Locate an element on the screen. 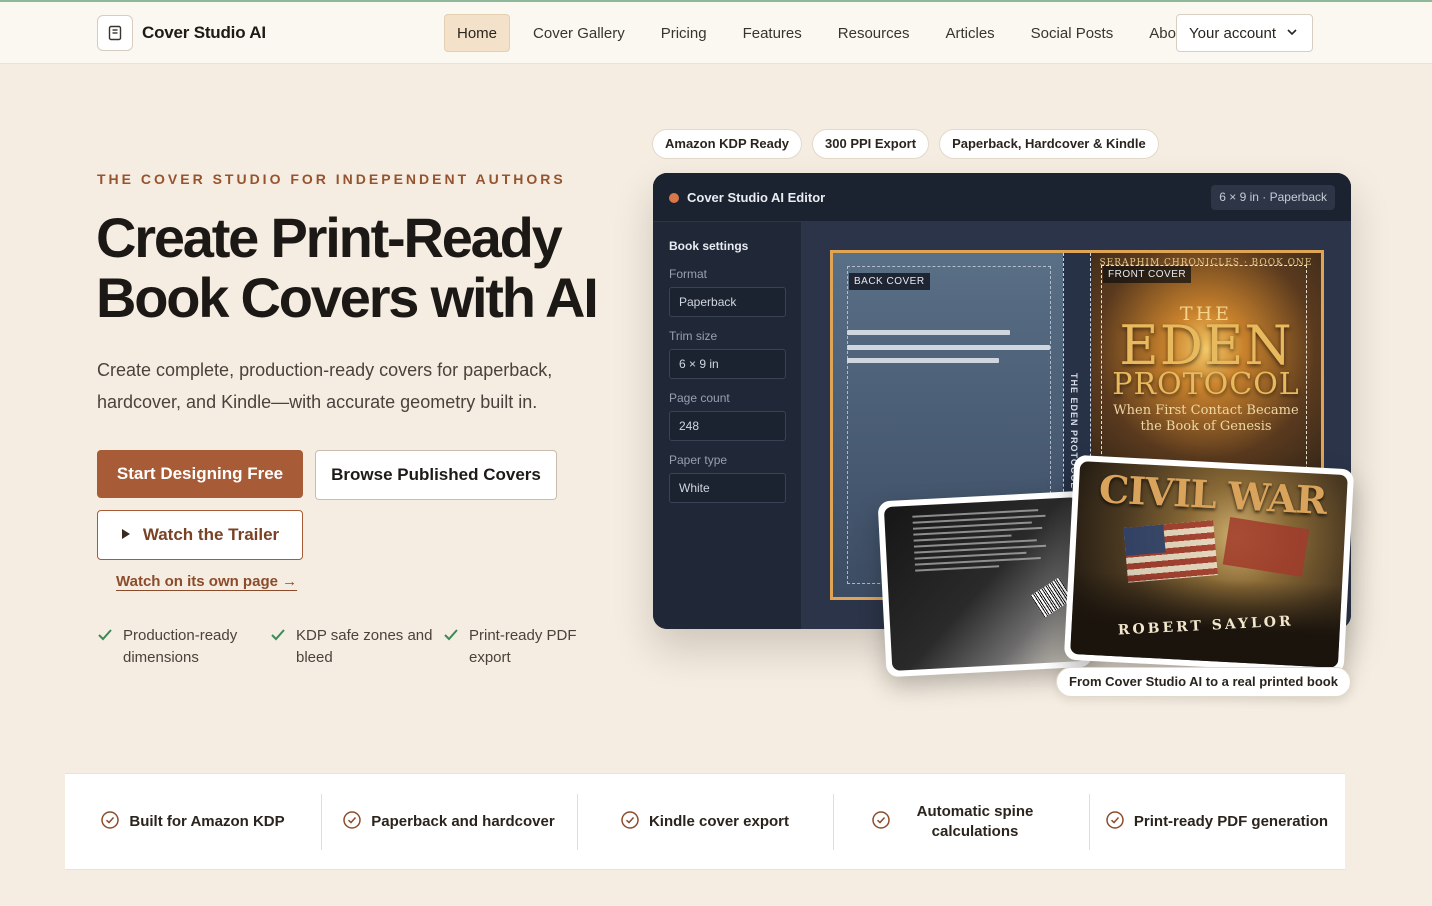  account-label: Your account is located at coordinates (1233, 33).